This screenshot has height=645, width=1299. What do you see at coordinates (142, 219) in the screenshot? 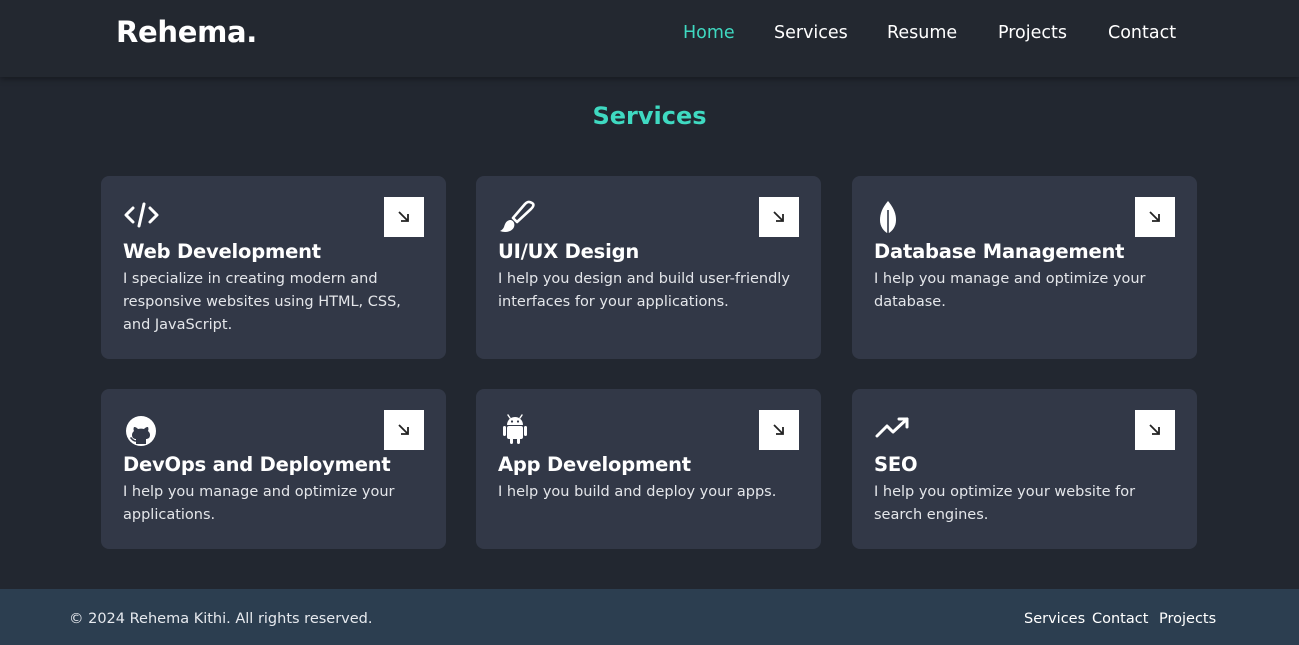
I see `code-icon` at bounding box center [142, 219].